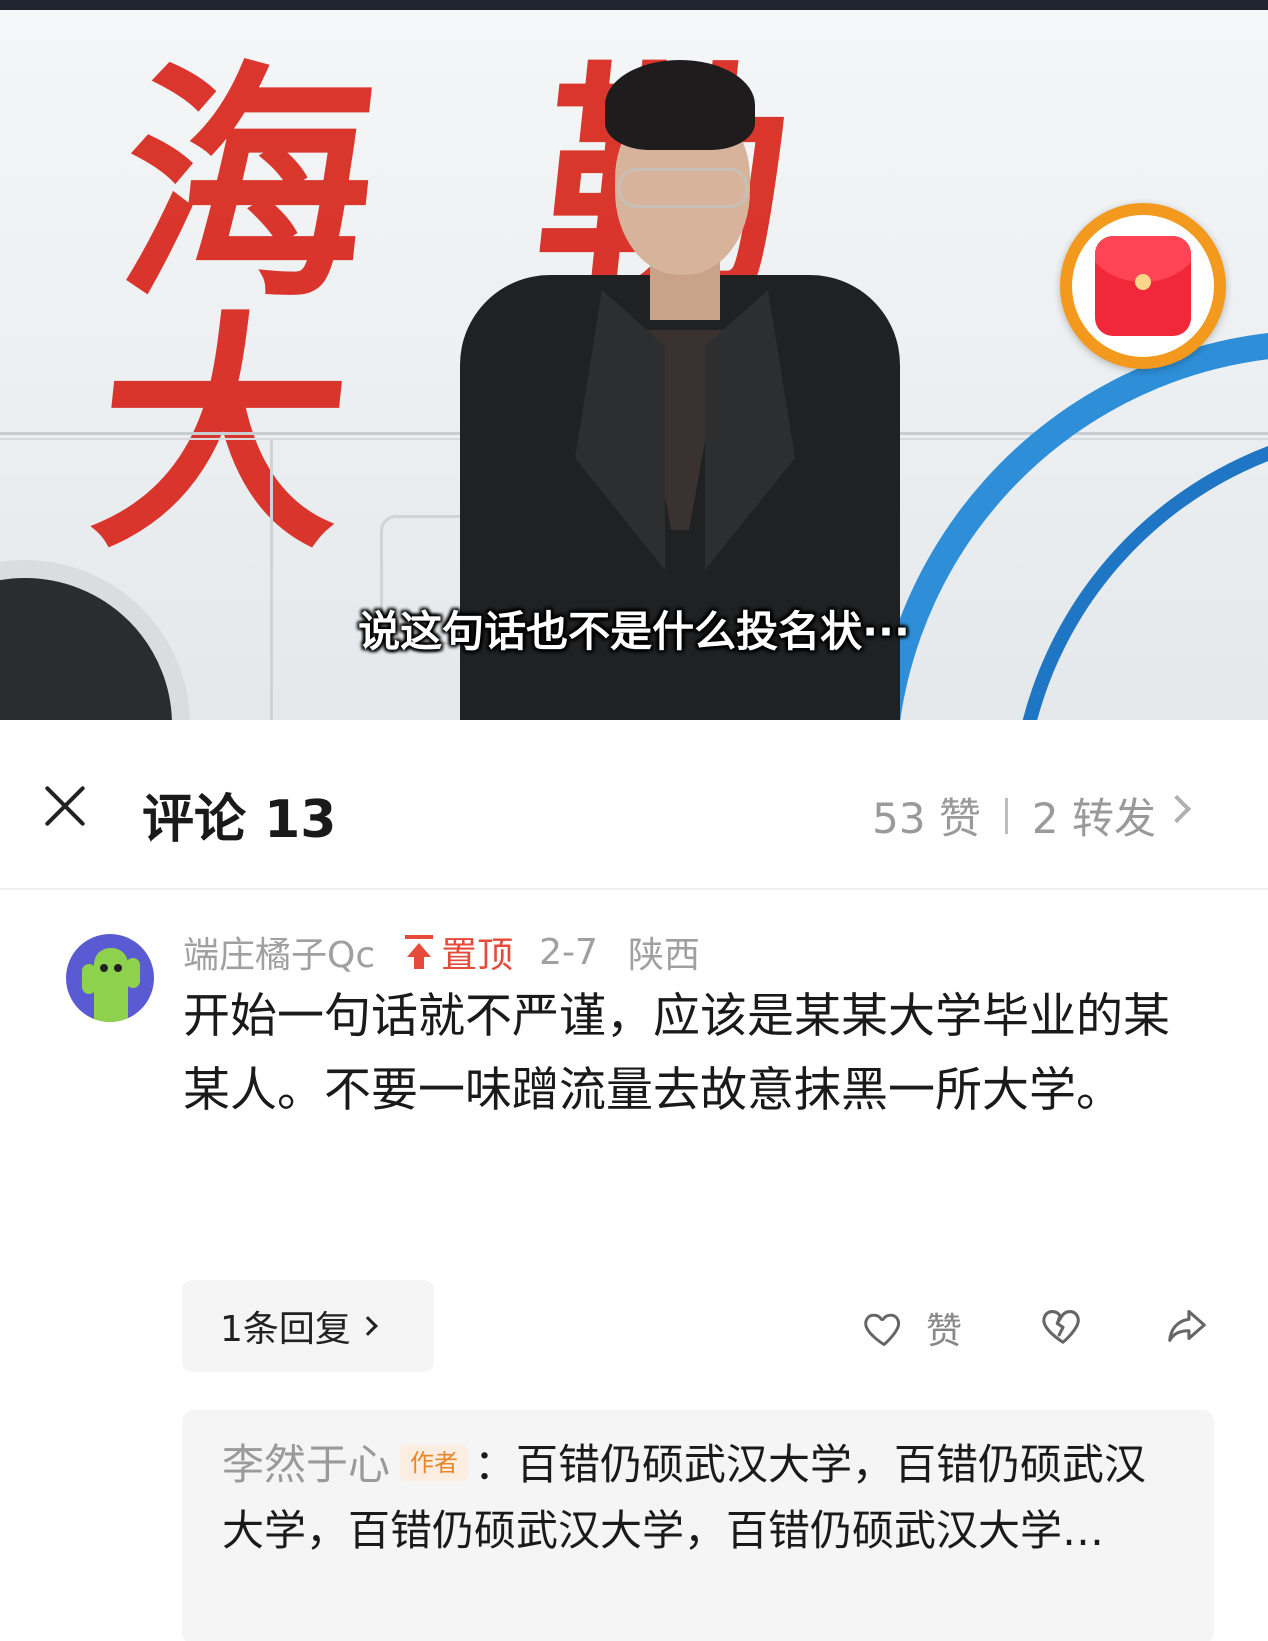  What do you see at coordinates (104, 968) in the screenshot?
I see `avatar-eye-left` at bounding box center [104, 968].